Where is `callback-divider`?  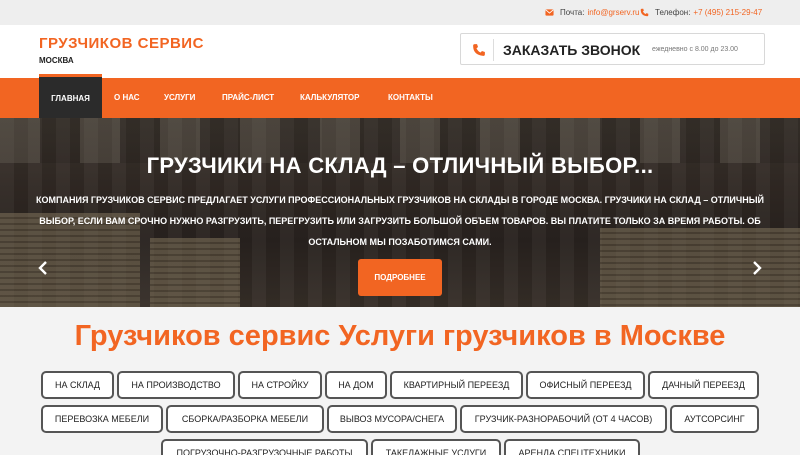 callback-divider is located at coordinates (493, 50).